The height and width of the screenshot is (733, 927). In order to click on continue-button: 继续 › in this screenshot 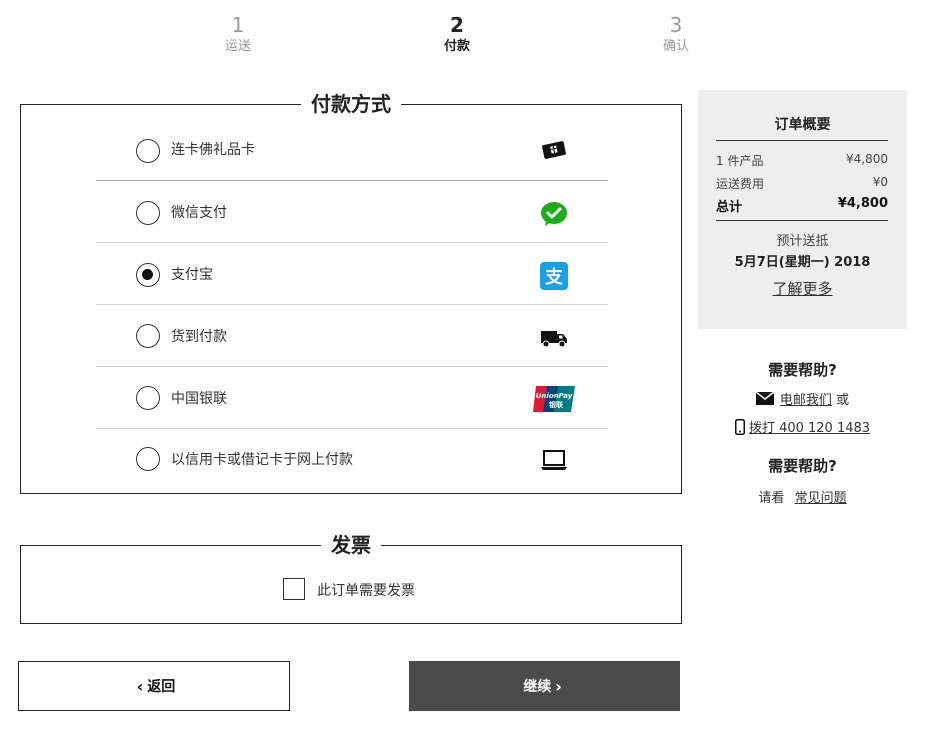, I will do `click(544, 686)`.